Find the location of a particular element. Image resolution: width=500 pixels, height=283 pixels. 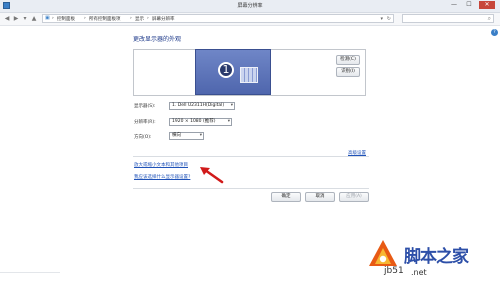

section-divider is located at coordinates (251, 156).